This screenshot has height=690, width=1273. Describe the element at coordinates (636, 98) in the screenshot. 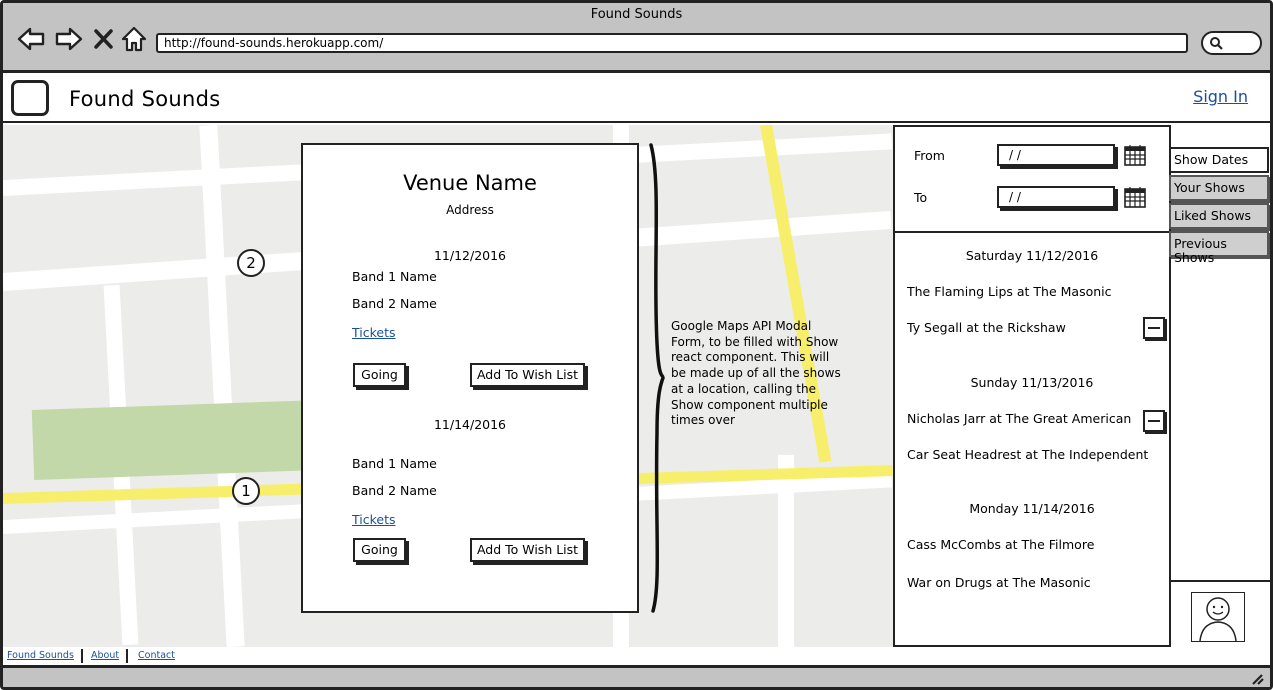

I see `app-header: Found Sounds Sign In` at that location.